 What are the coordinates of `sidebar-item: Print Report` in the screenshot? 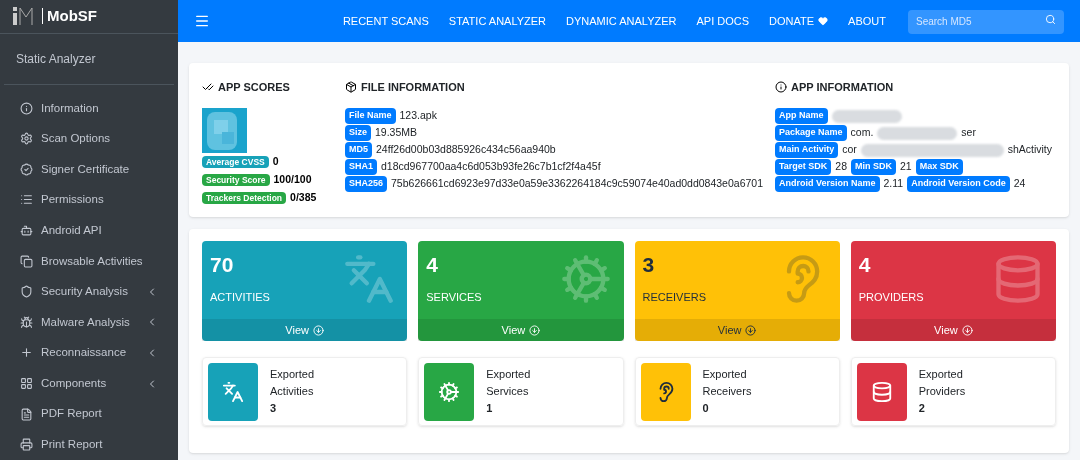 It's located at (89, 444).